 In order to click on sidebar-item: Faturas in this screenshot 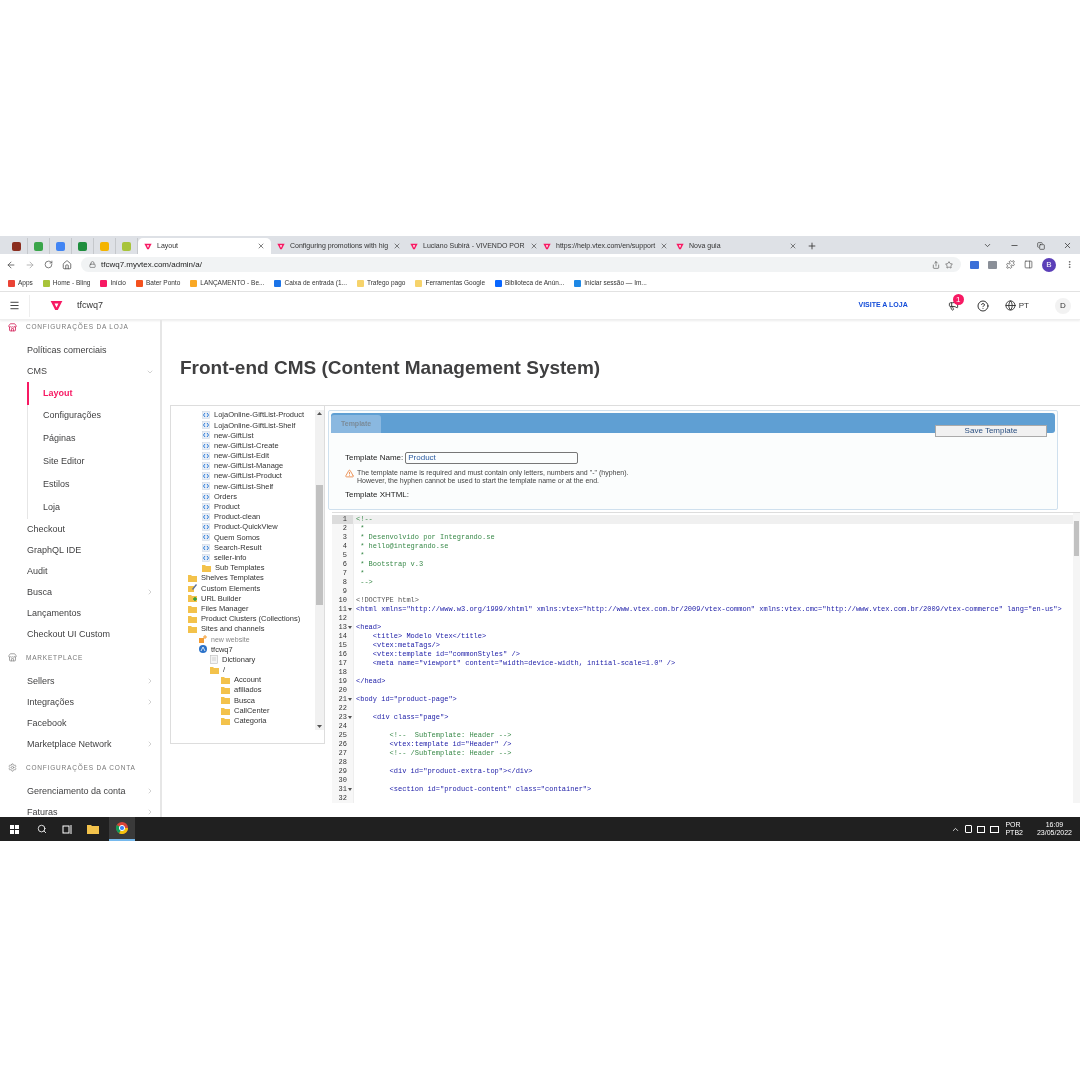, I will do `click(80, 809)`.